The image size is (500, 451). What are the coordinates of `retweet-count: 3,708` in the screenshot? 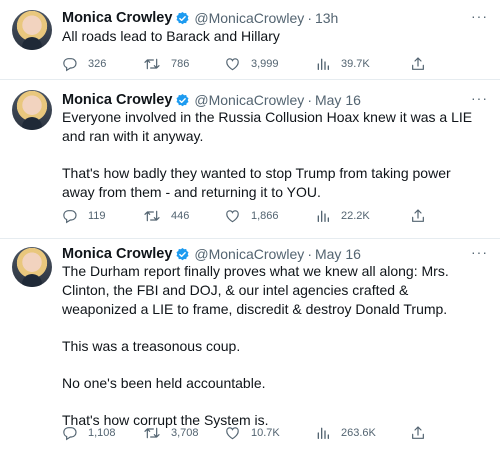 It's located at (185, 433).